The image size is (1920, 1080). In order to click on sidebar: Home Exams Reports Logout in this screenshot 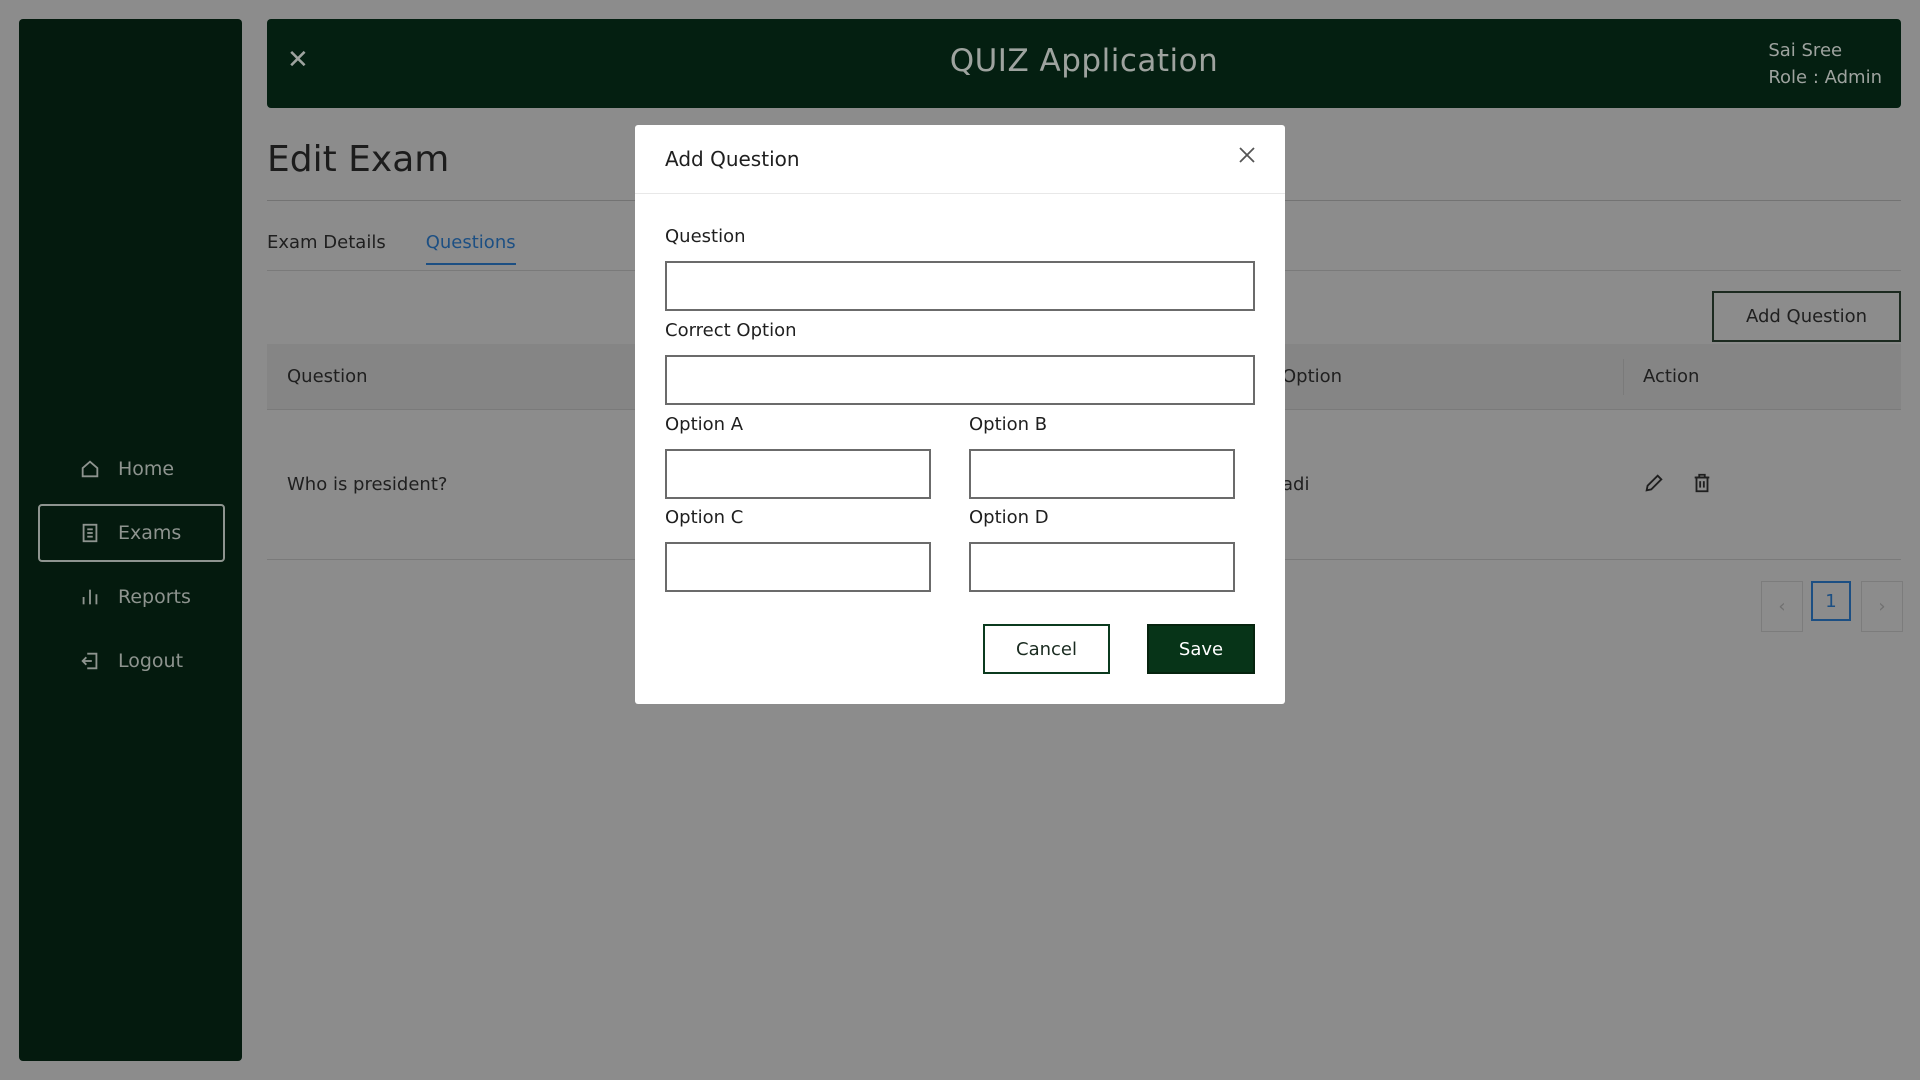, I will do `click(130, 540)`.